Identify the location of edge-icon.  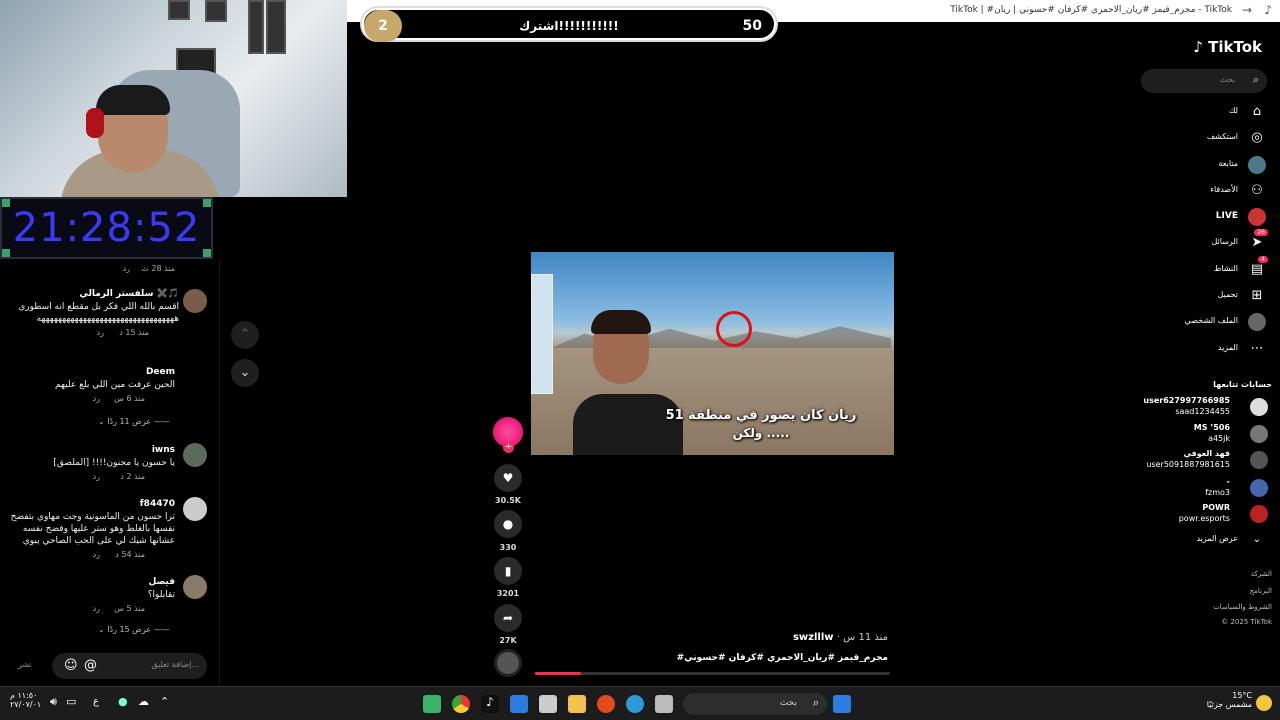
(635, 704).